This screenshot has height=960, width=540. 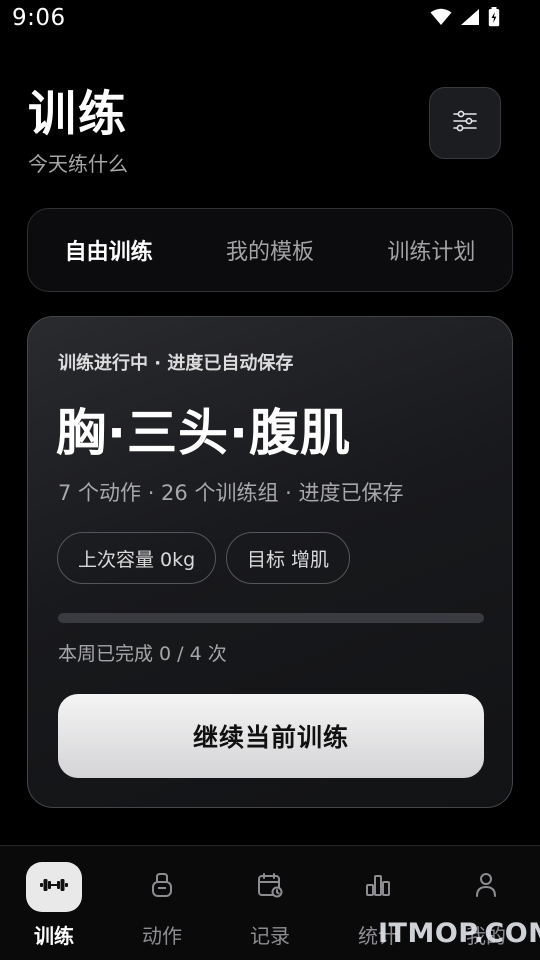 I want to click on signal-icon, so click(x=470, y=17).